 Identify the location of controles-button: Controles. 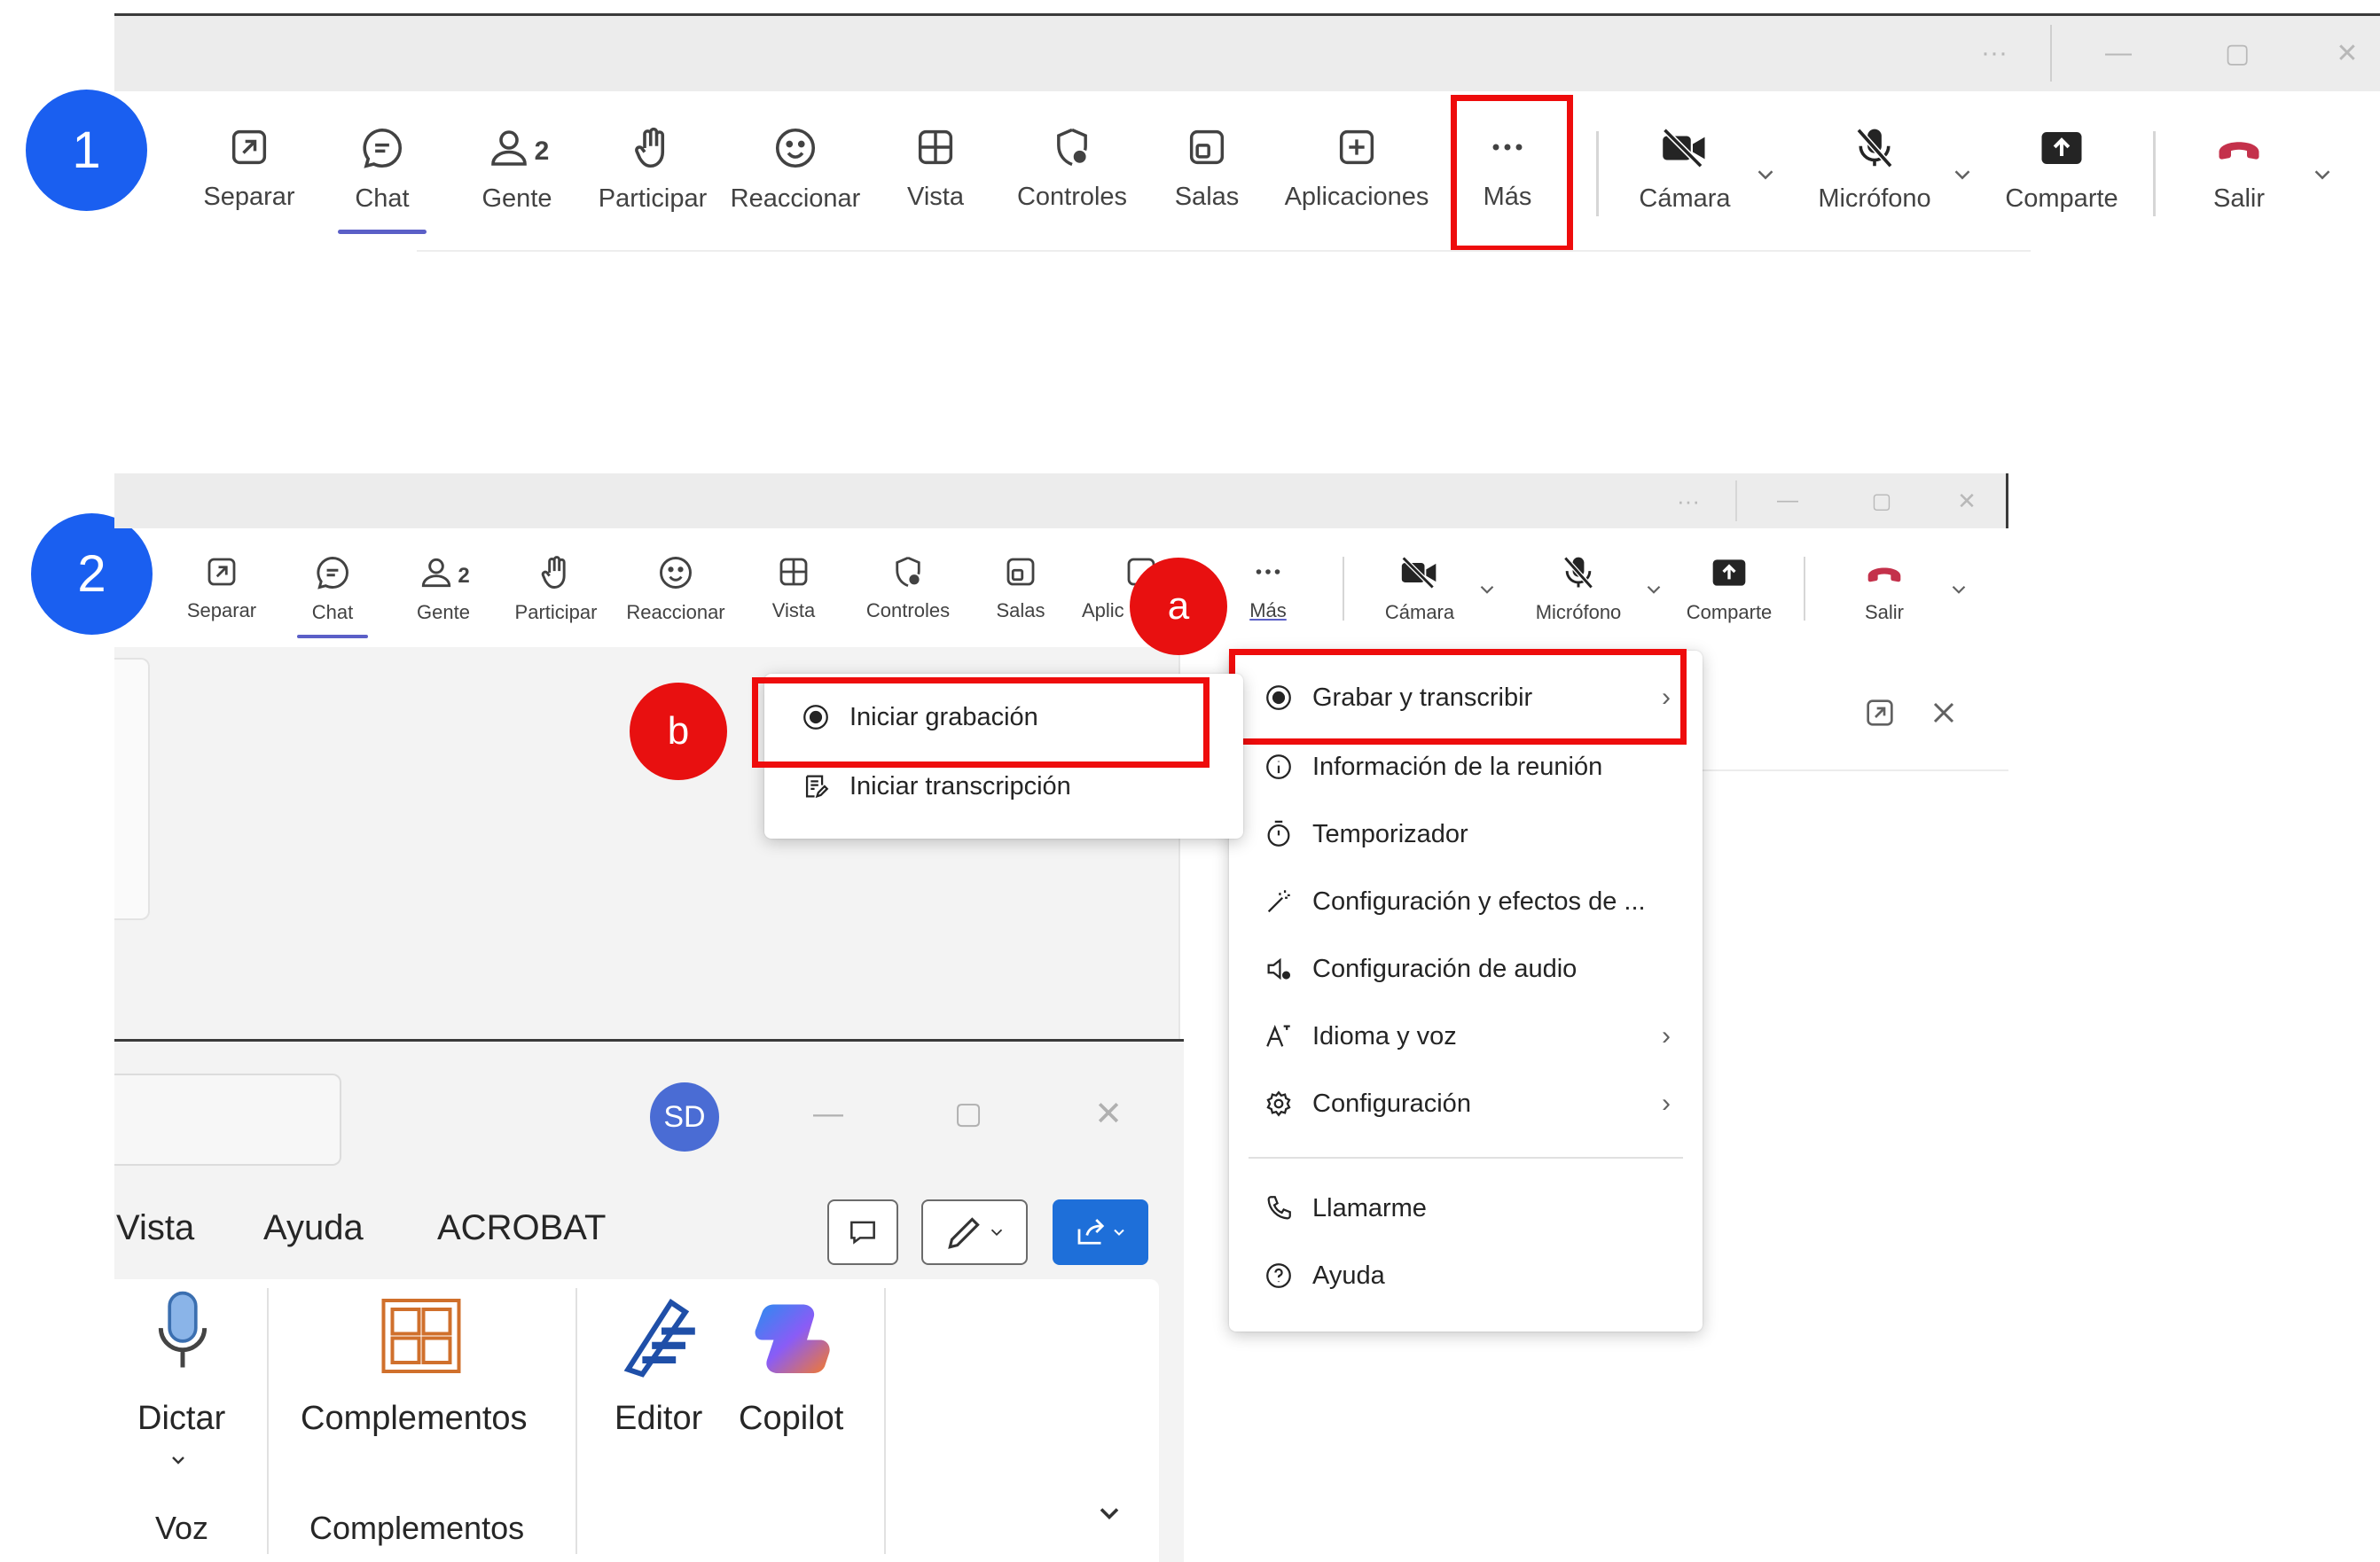
(1072, 168).